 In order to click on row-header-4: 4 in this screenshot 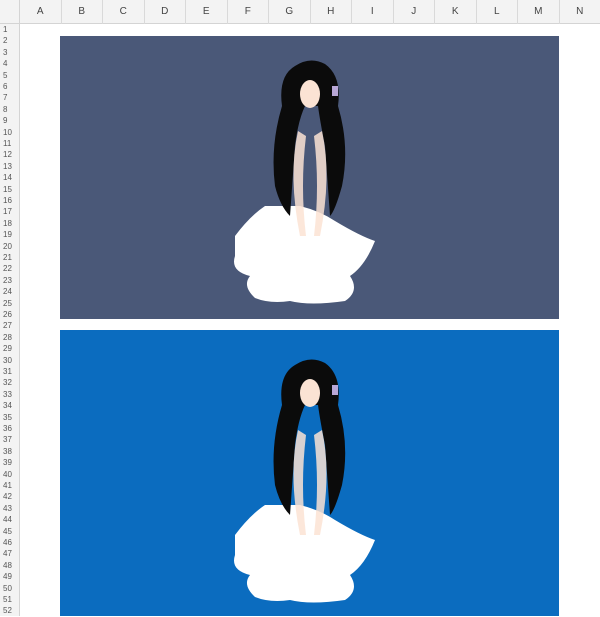, I will do `click(10, 63)`.